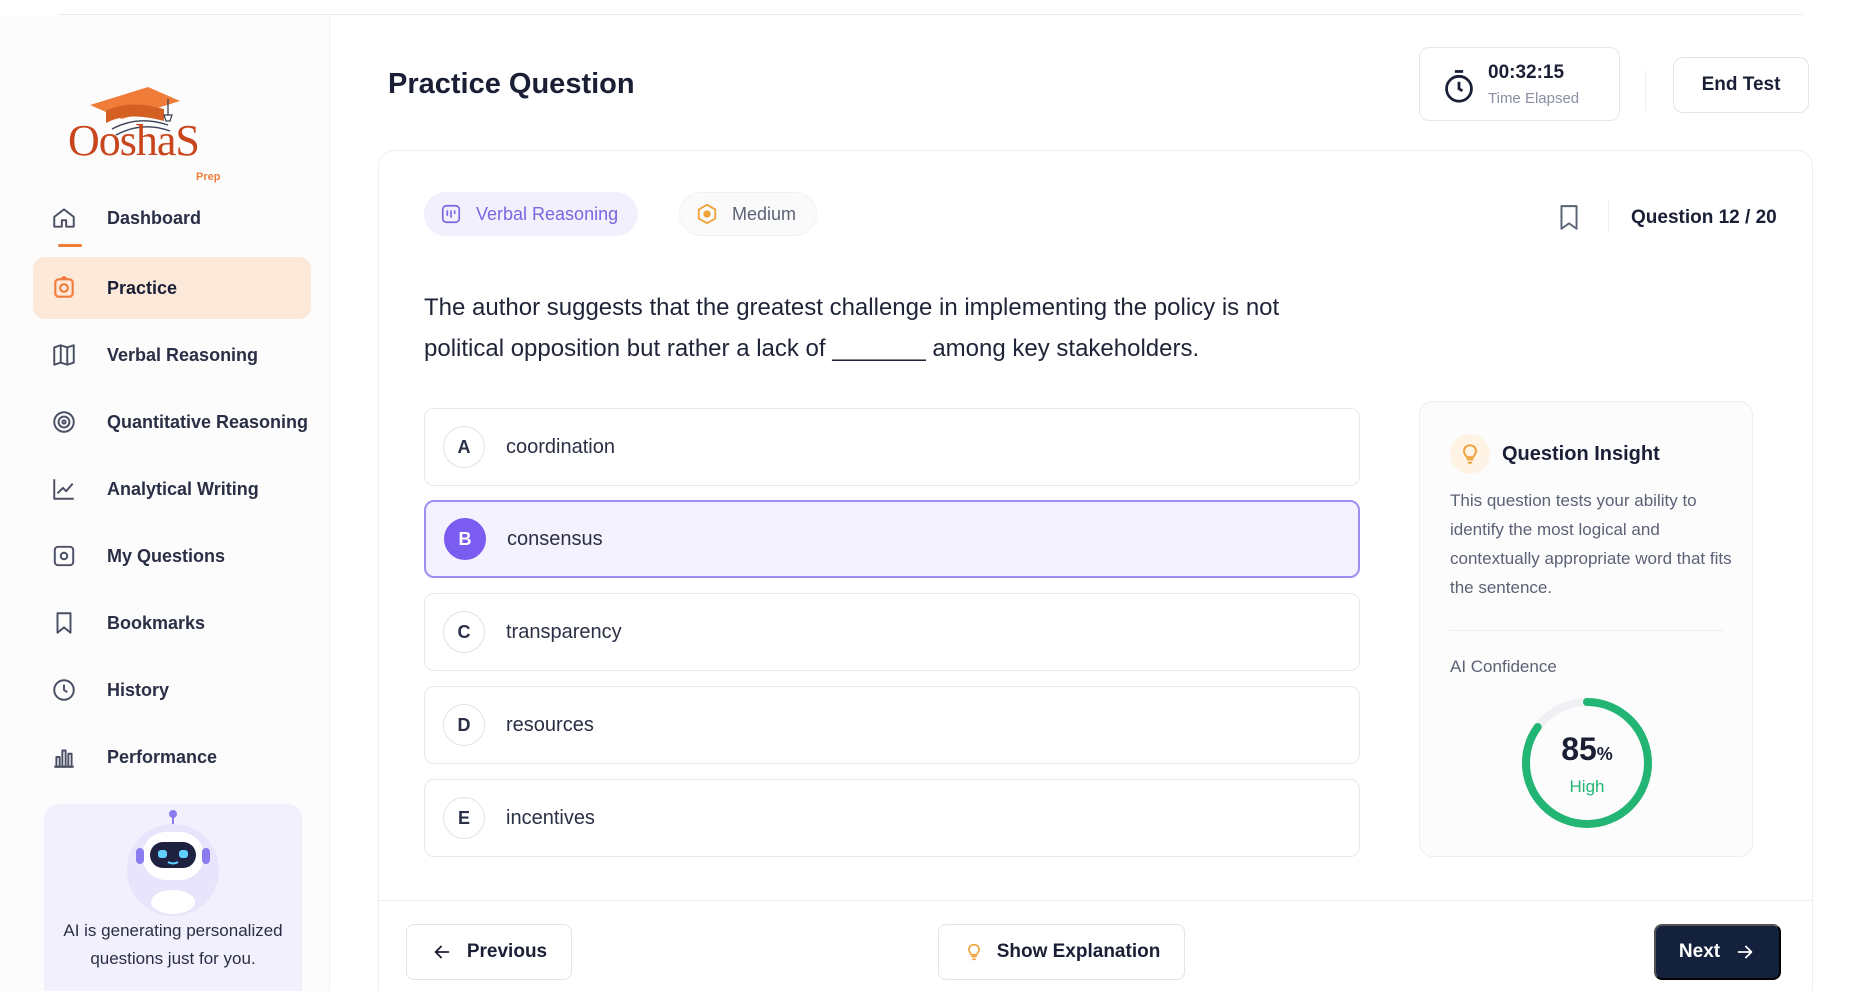 The height and width of the screenshot is (991, 1849). I want to click on footer-divider, so click(1095, 900).